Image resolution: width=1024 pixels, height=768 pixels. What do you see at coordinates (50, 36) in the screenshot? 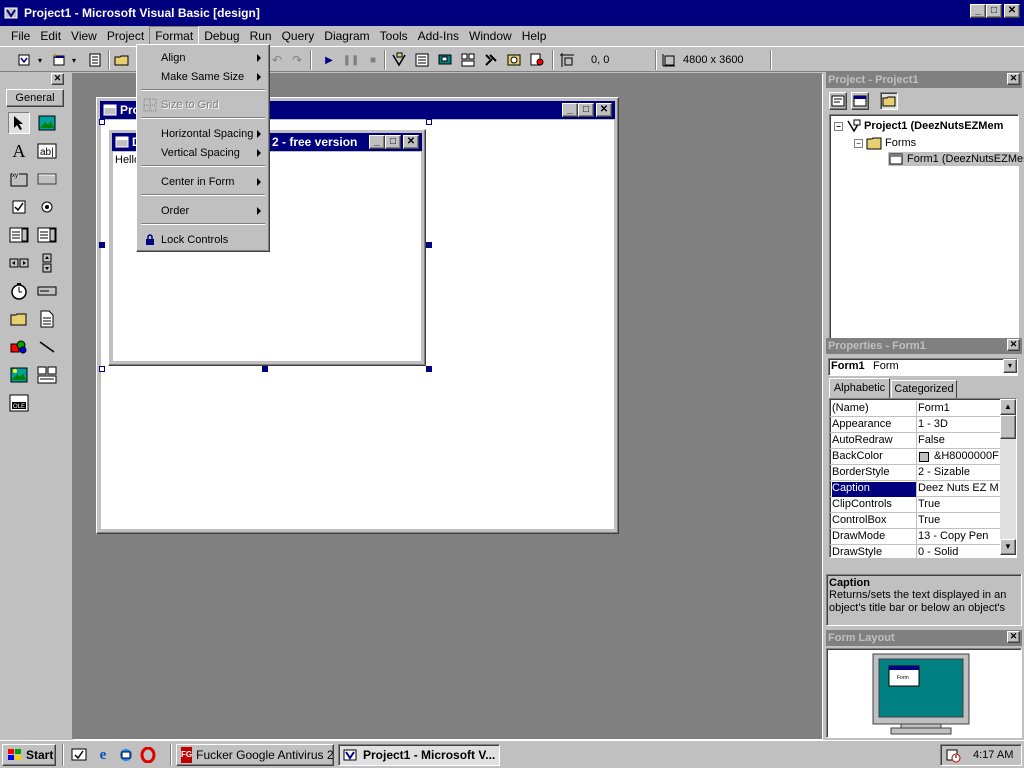
I see `menu-edit: Edit` at bounding box center [50, 36].